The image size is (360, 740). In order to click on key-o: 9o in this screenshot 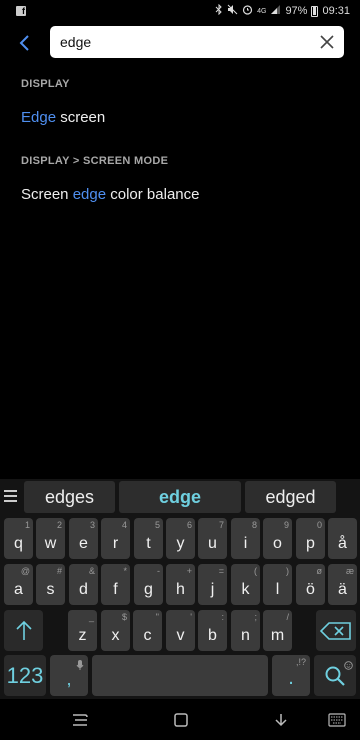, I will do `click(277, 538)`.